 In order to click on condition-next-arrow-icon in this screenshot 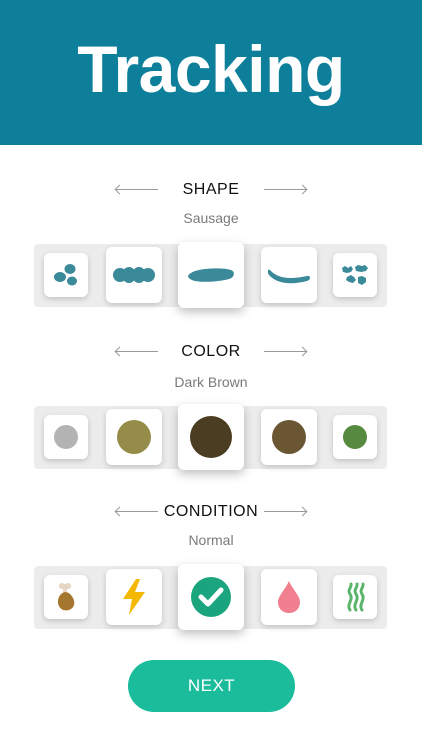, I will do `click(286, 511)`.